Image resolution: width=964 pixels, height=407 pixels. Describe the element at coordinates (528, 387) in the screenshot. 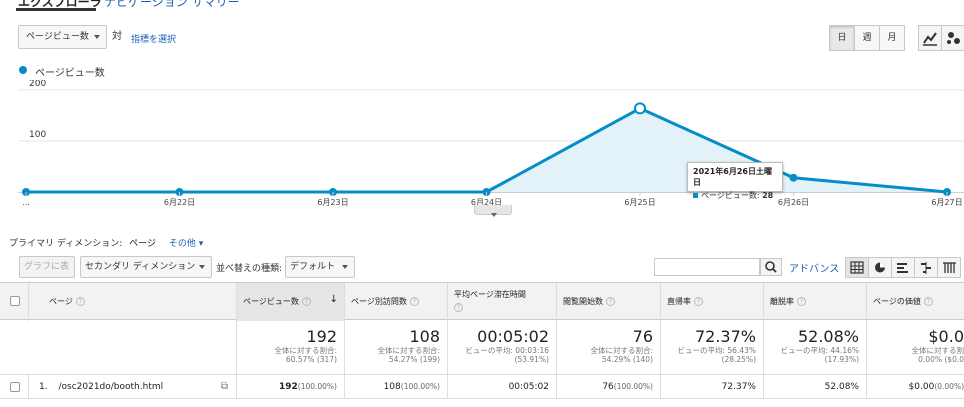

I see `row-avg-time-value: 00:05:02` at that location.